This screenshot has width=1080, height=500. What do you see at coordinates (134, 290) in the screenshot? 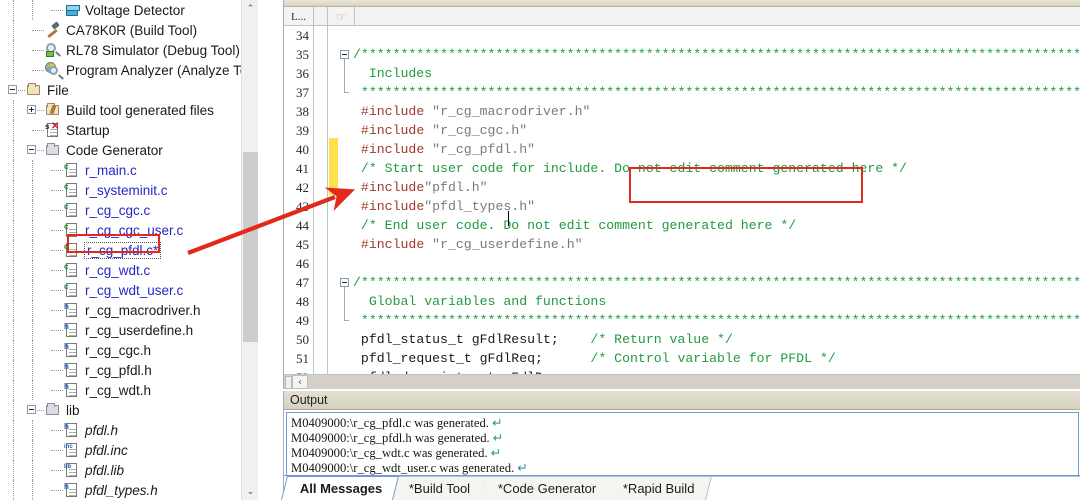
I see `tree-item-label: r_cg_wdt_user.c` at bounding box center [134, 290].